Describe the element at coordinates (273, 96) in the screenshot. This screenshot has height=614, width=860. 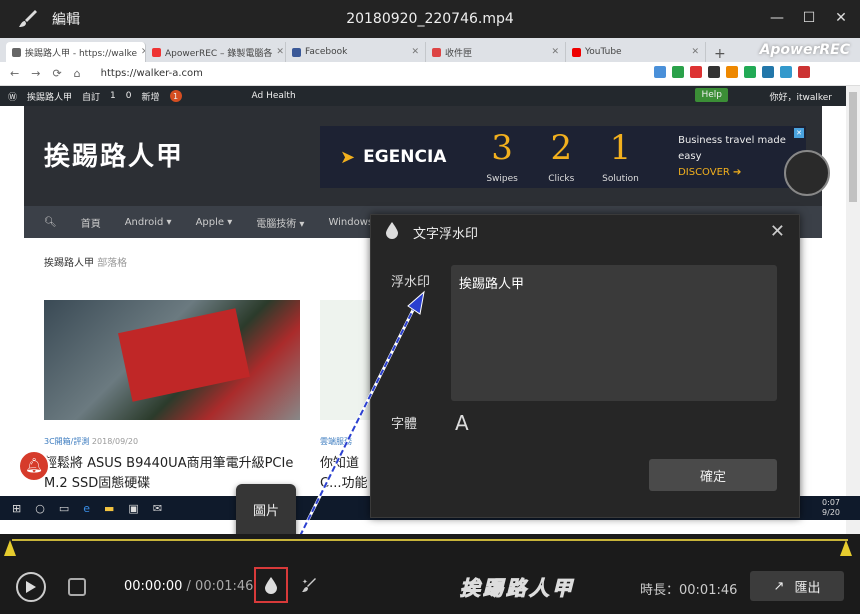
I see `wp-ad-health: Ad Health` at that location.